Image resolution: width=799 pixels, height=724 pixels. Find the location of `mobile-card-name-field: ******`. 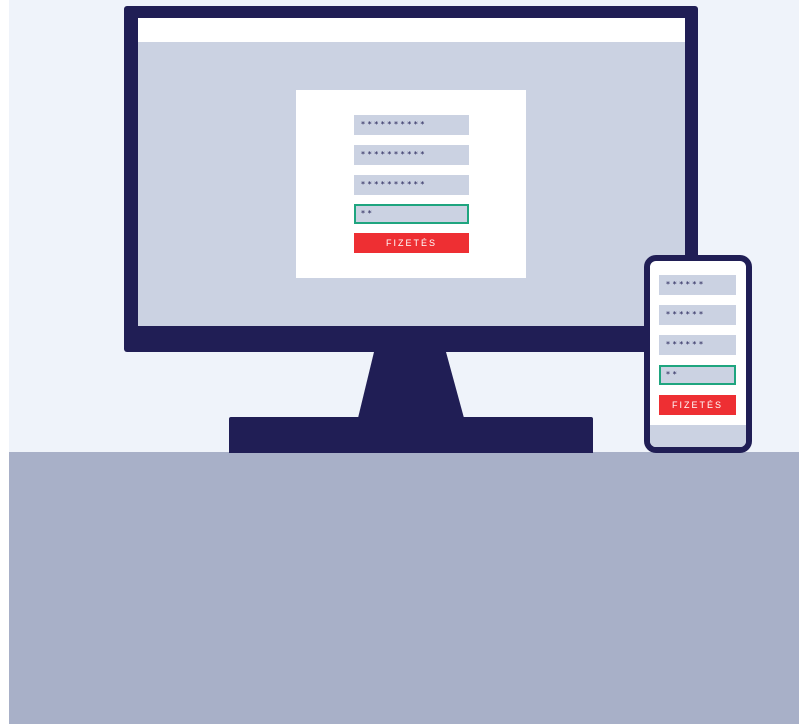

mobile-card-name-field: ****** is located at coordinates (697, 315).